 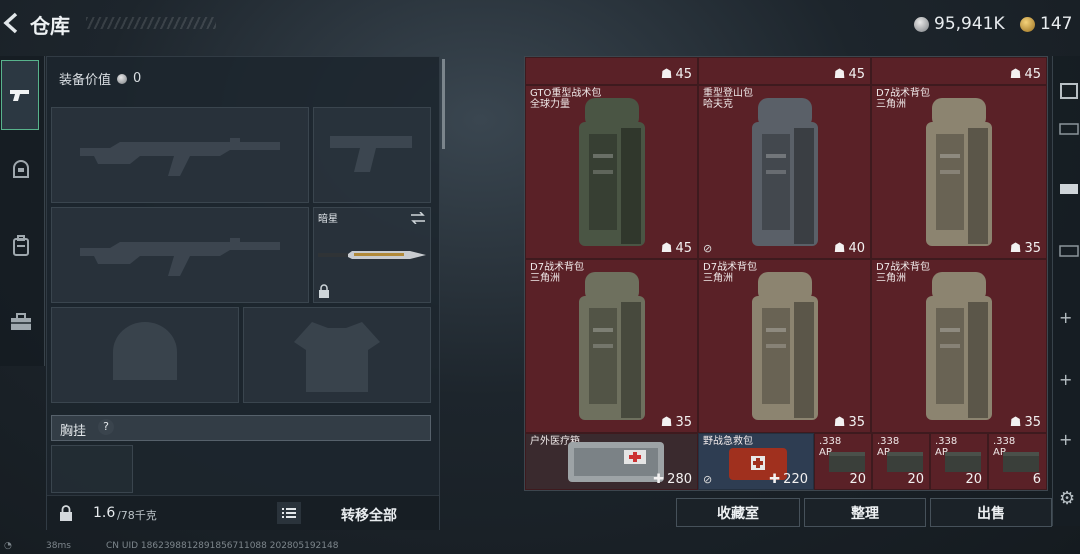 I want to click on gold-coin-icon, so click(x=1027, y=24).